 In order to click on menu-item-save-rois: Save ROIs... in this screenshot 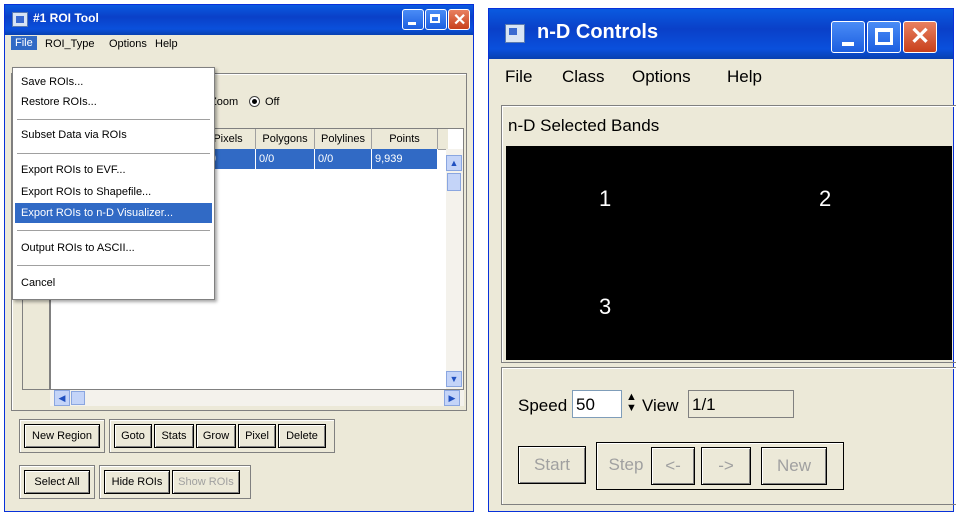, I will do `click(113, 82)`.